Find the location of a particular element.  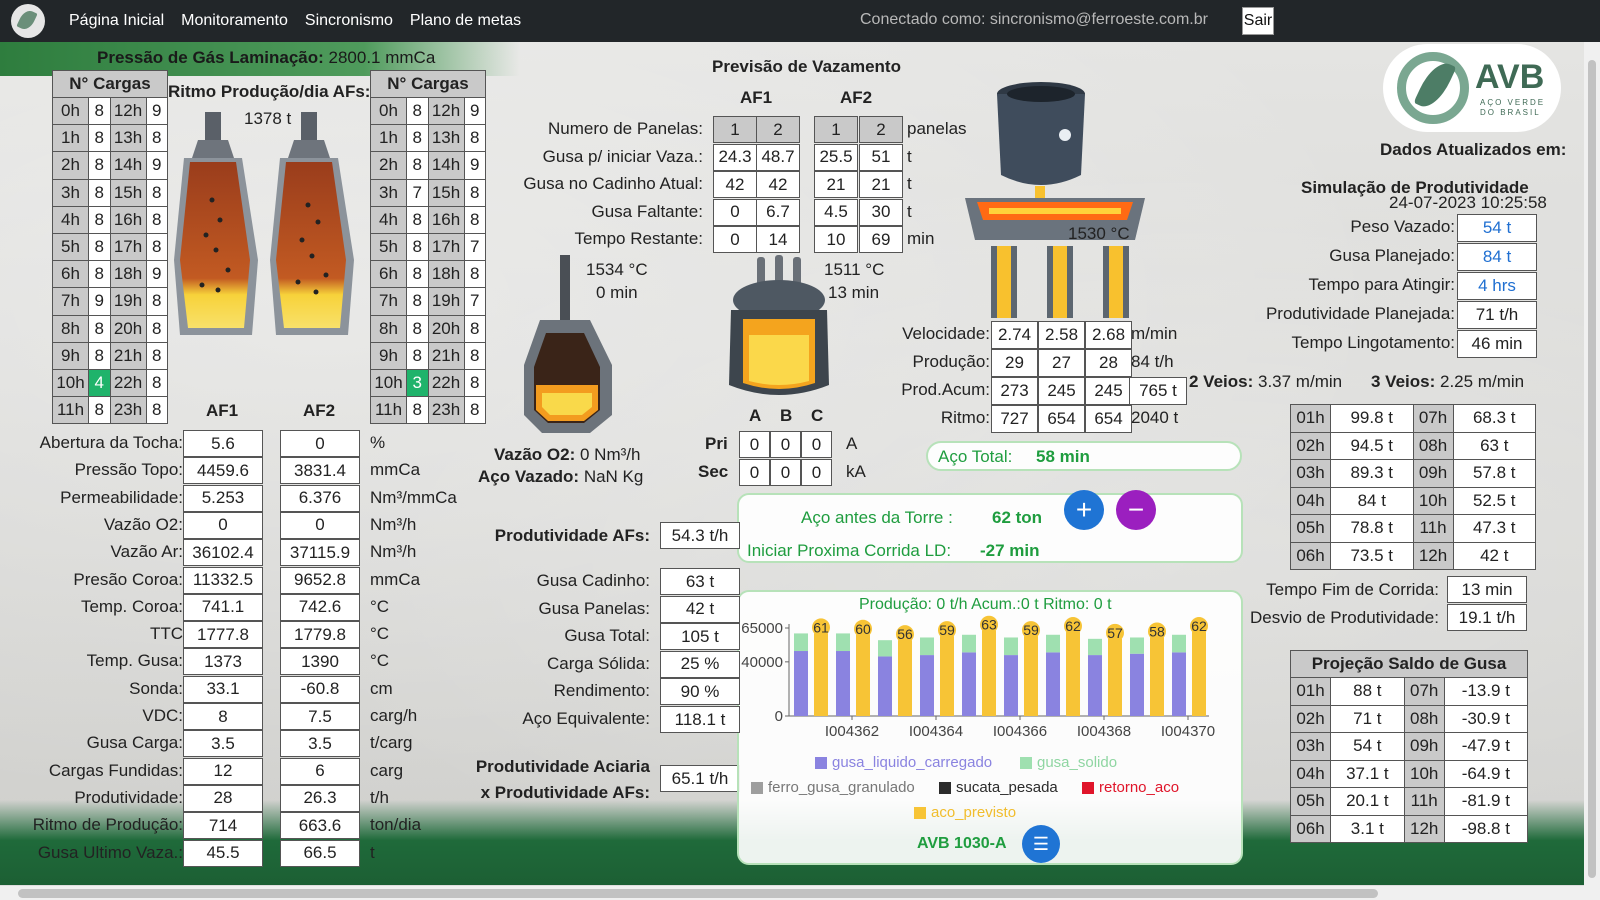

increase-button: + is located at coordinates (1084, 510).